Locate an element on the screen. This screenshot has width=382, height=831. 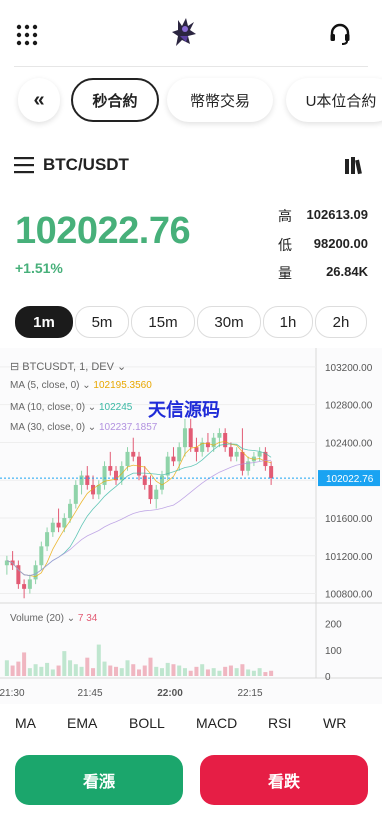
ma10-legend: MA (10, close, 0) ⌄ 102245 is located at coordinates (71, 407).